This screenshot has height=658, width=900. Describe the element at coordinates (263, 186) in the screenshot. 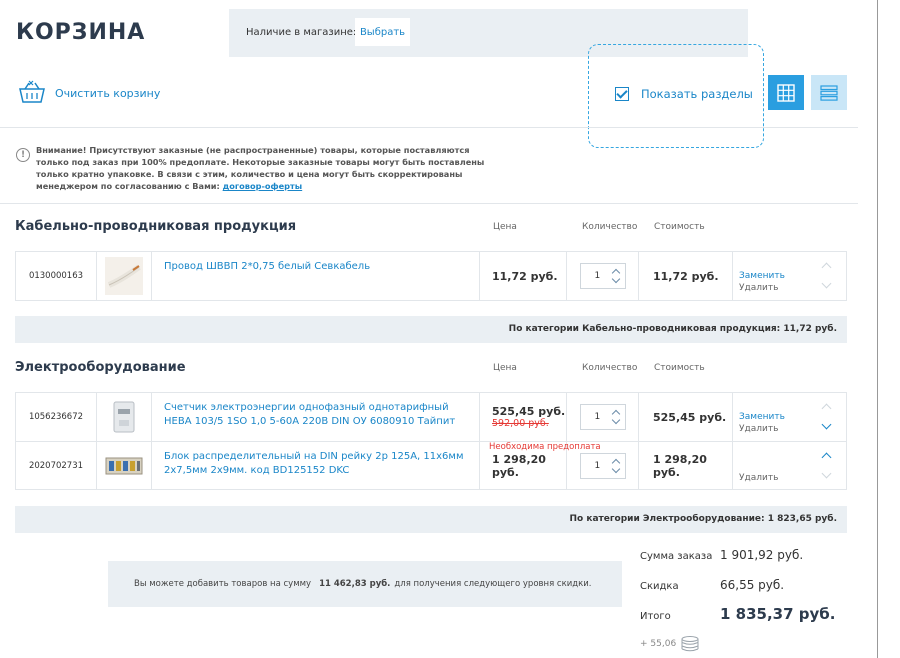

I see `offer-contract-link: договор-оферты` at that location.